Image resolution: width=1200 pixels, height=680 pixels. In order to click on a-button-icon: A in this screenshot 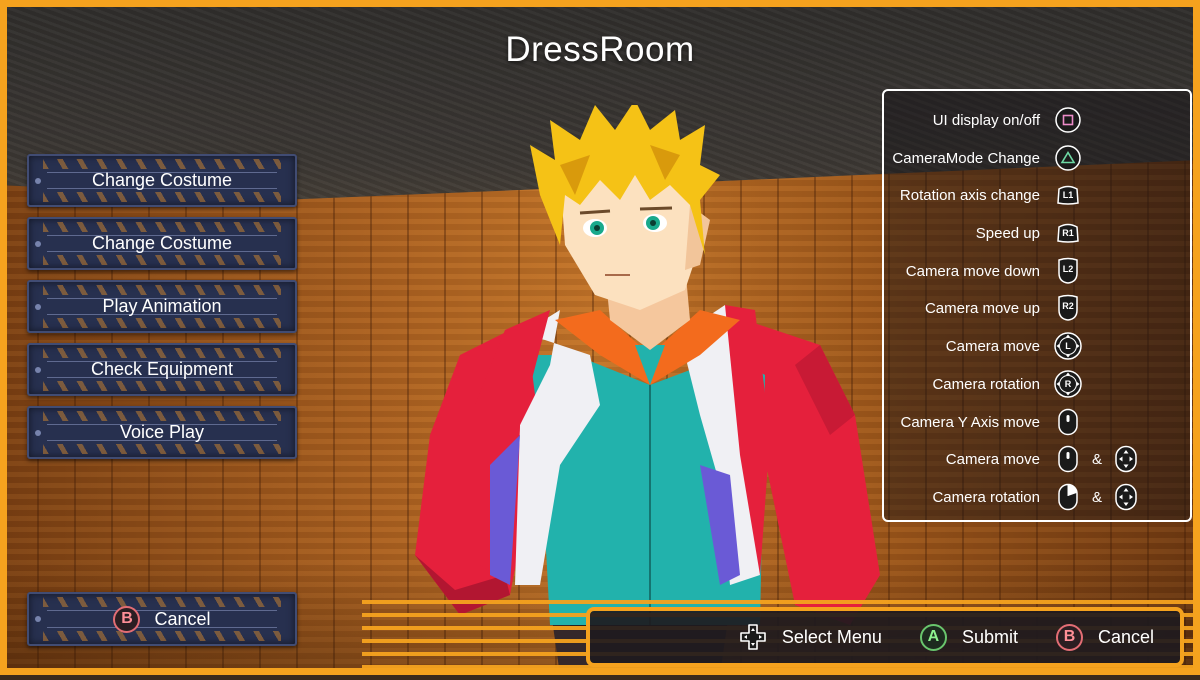, I will do `click(933, 637)`.